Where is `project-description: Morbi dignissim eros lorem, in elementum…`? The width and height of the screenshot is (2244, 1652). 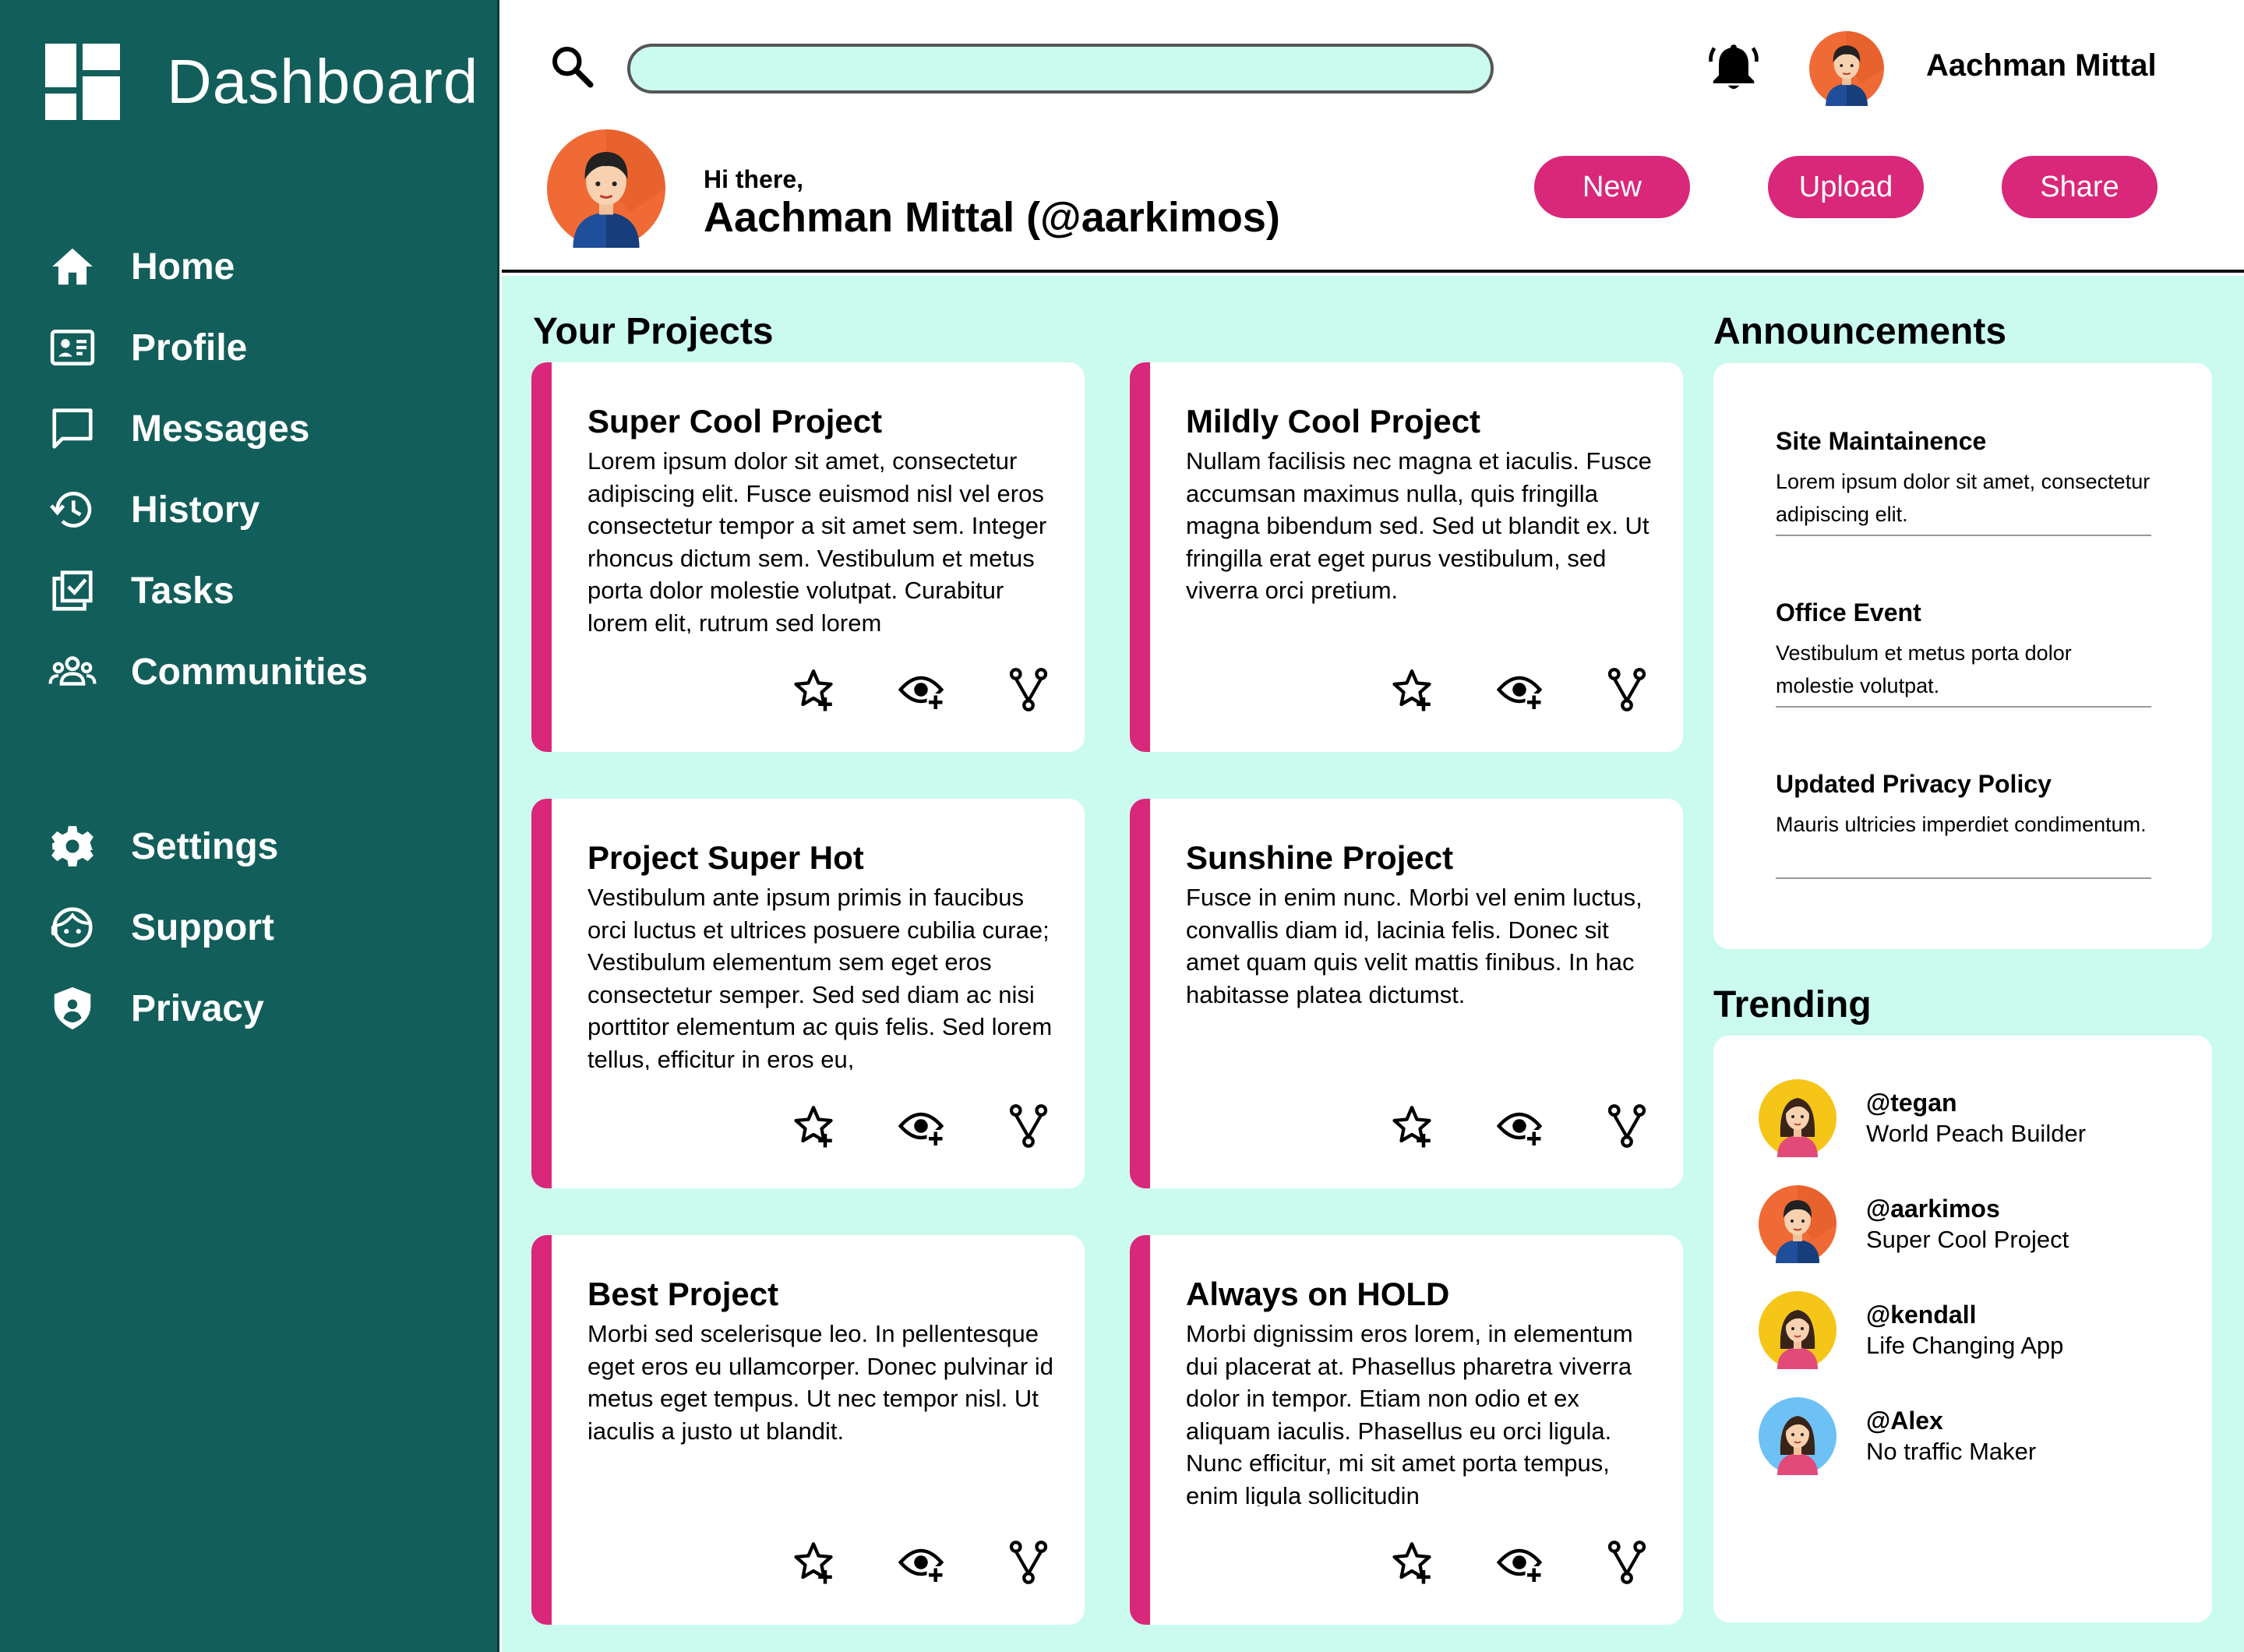
project-description: Morbi dignissim eros lorem, in elementum… is located at coordinates (1409, 1413).